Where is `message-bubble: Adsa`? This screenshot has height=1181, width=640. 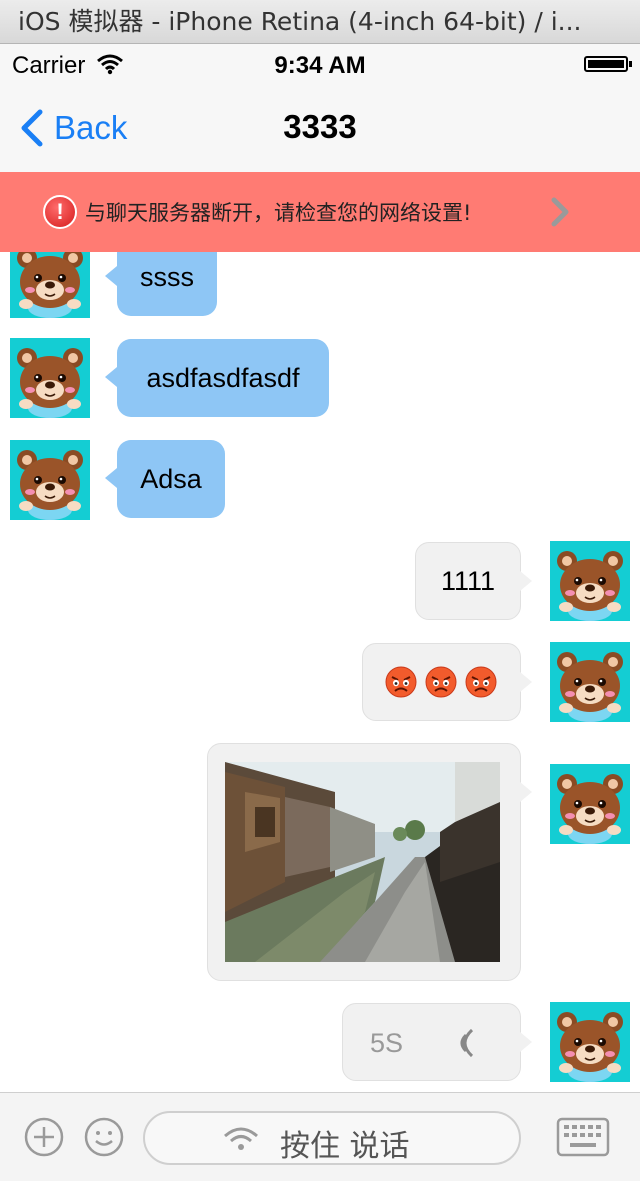 message-bubble: Adsa is located at coordinates (165, 479).